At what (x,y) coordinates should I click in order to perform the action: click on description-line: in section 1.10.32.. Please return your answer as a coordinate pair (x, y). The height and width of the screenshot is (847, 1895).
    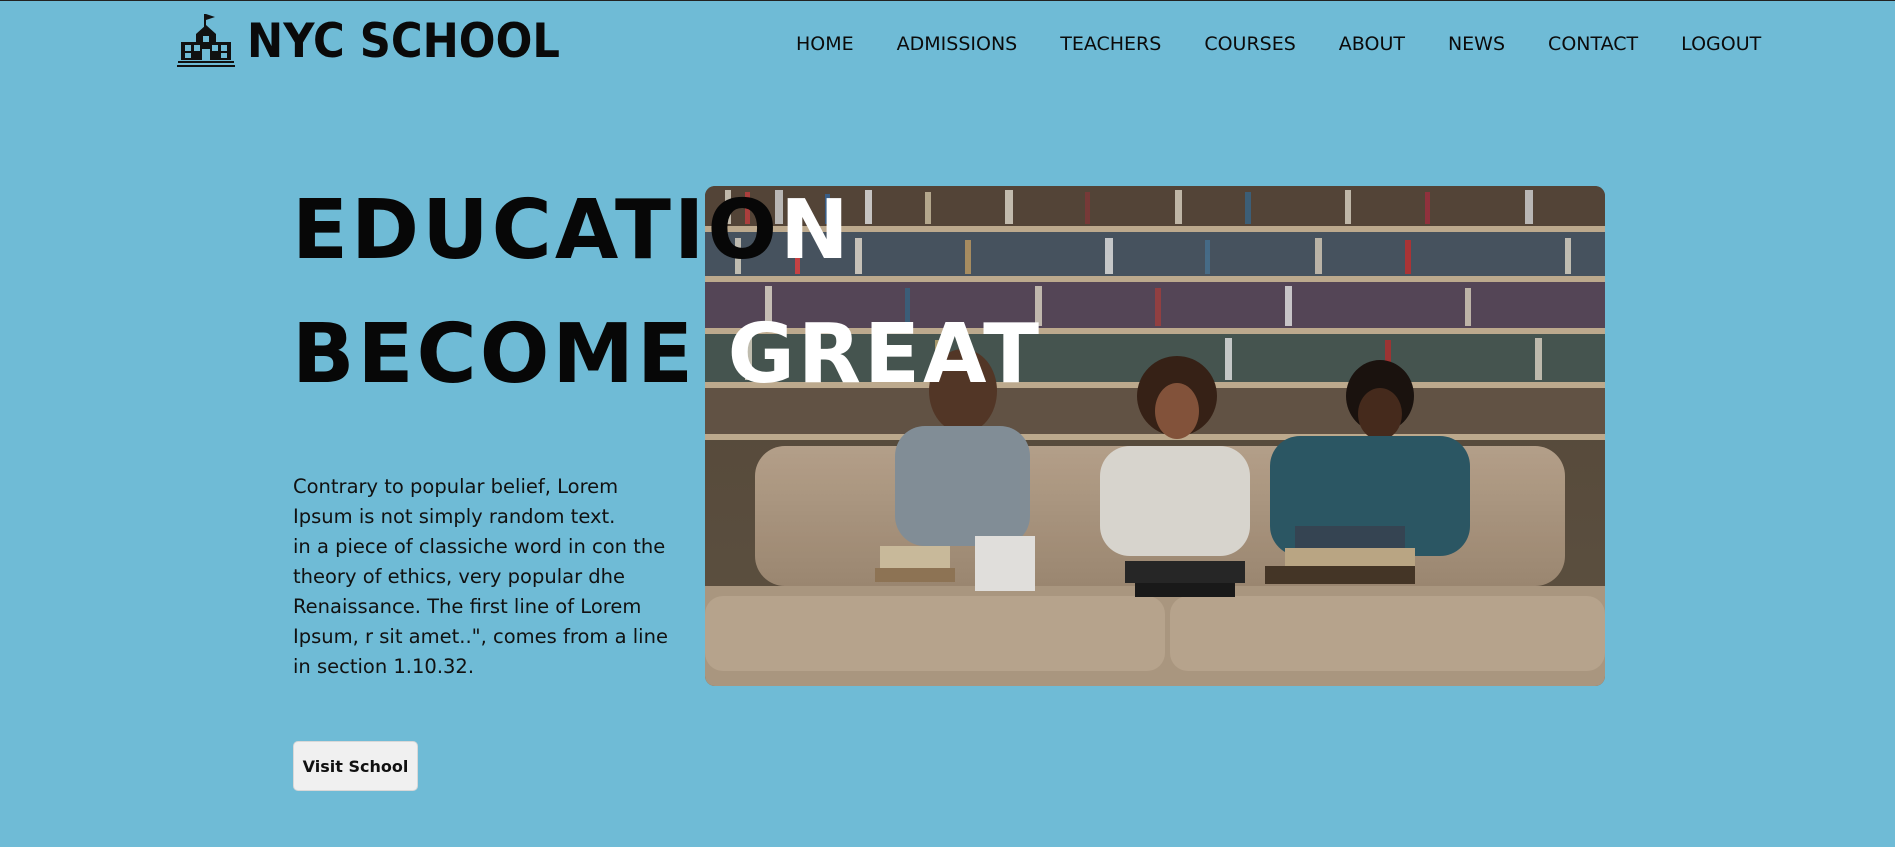
    Looking at the image, I should click on (384, 666).